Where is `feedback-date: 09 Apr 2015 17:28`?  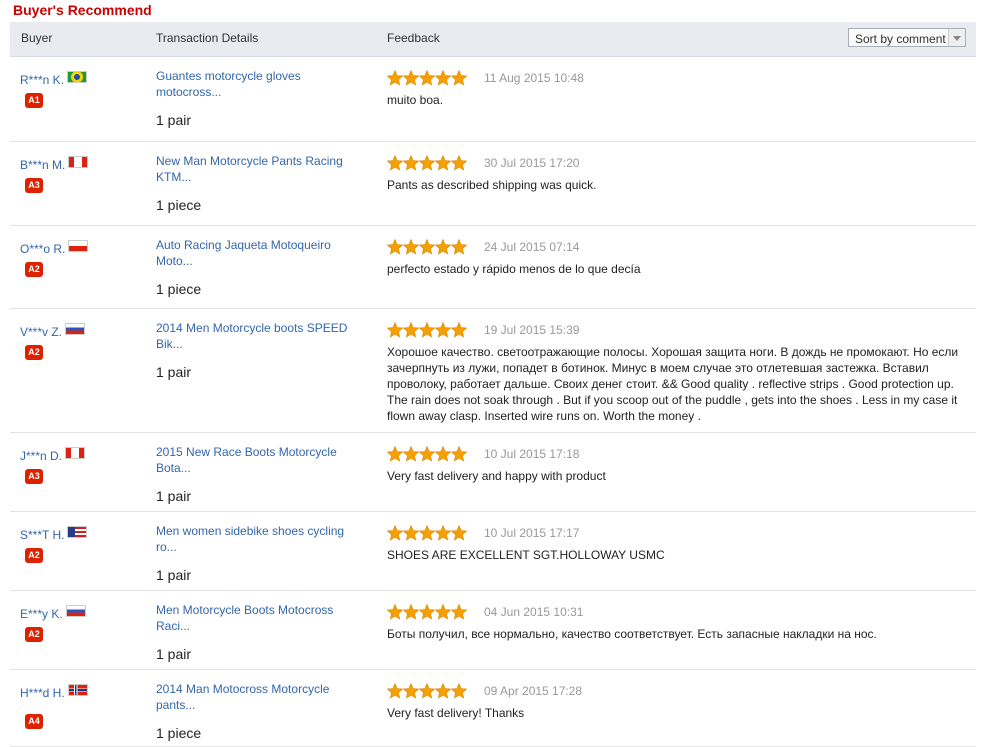 feedback-date: 09 Apr 2015 17:28 is located at coordinates (533, 691).